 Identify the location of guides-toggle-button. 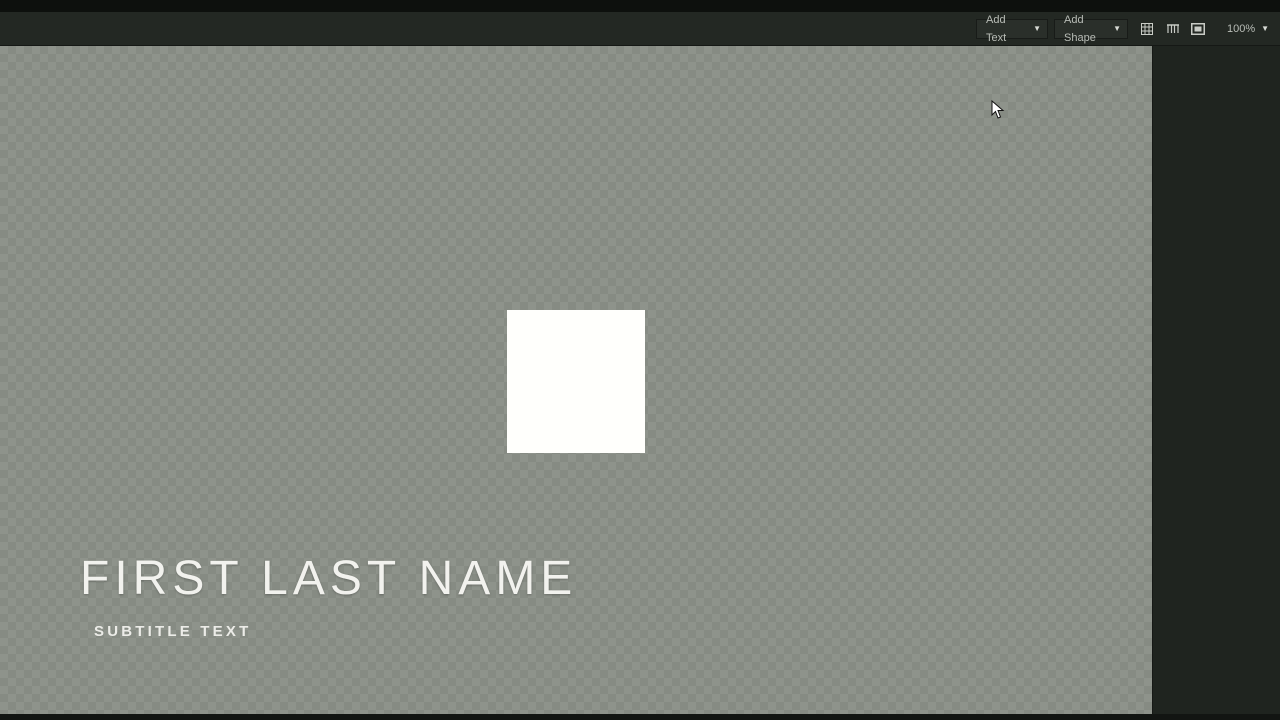
(1173, 29).